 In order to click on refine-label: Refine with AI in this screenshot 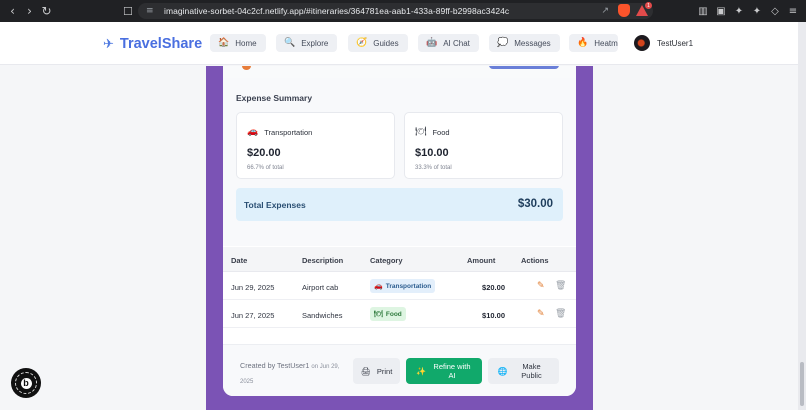, I will do `click(452, 371)`.